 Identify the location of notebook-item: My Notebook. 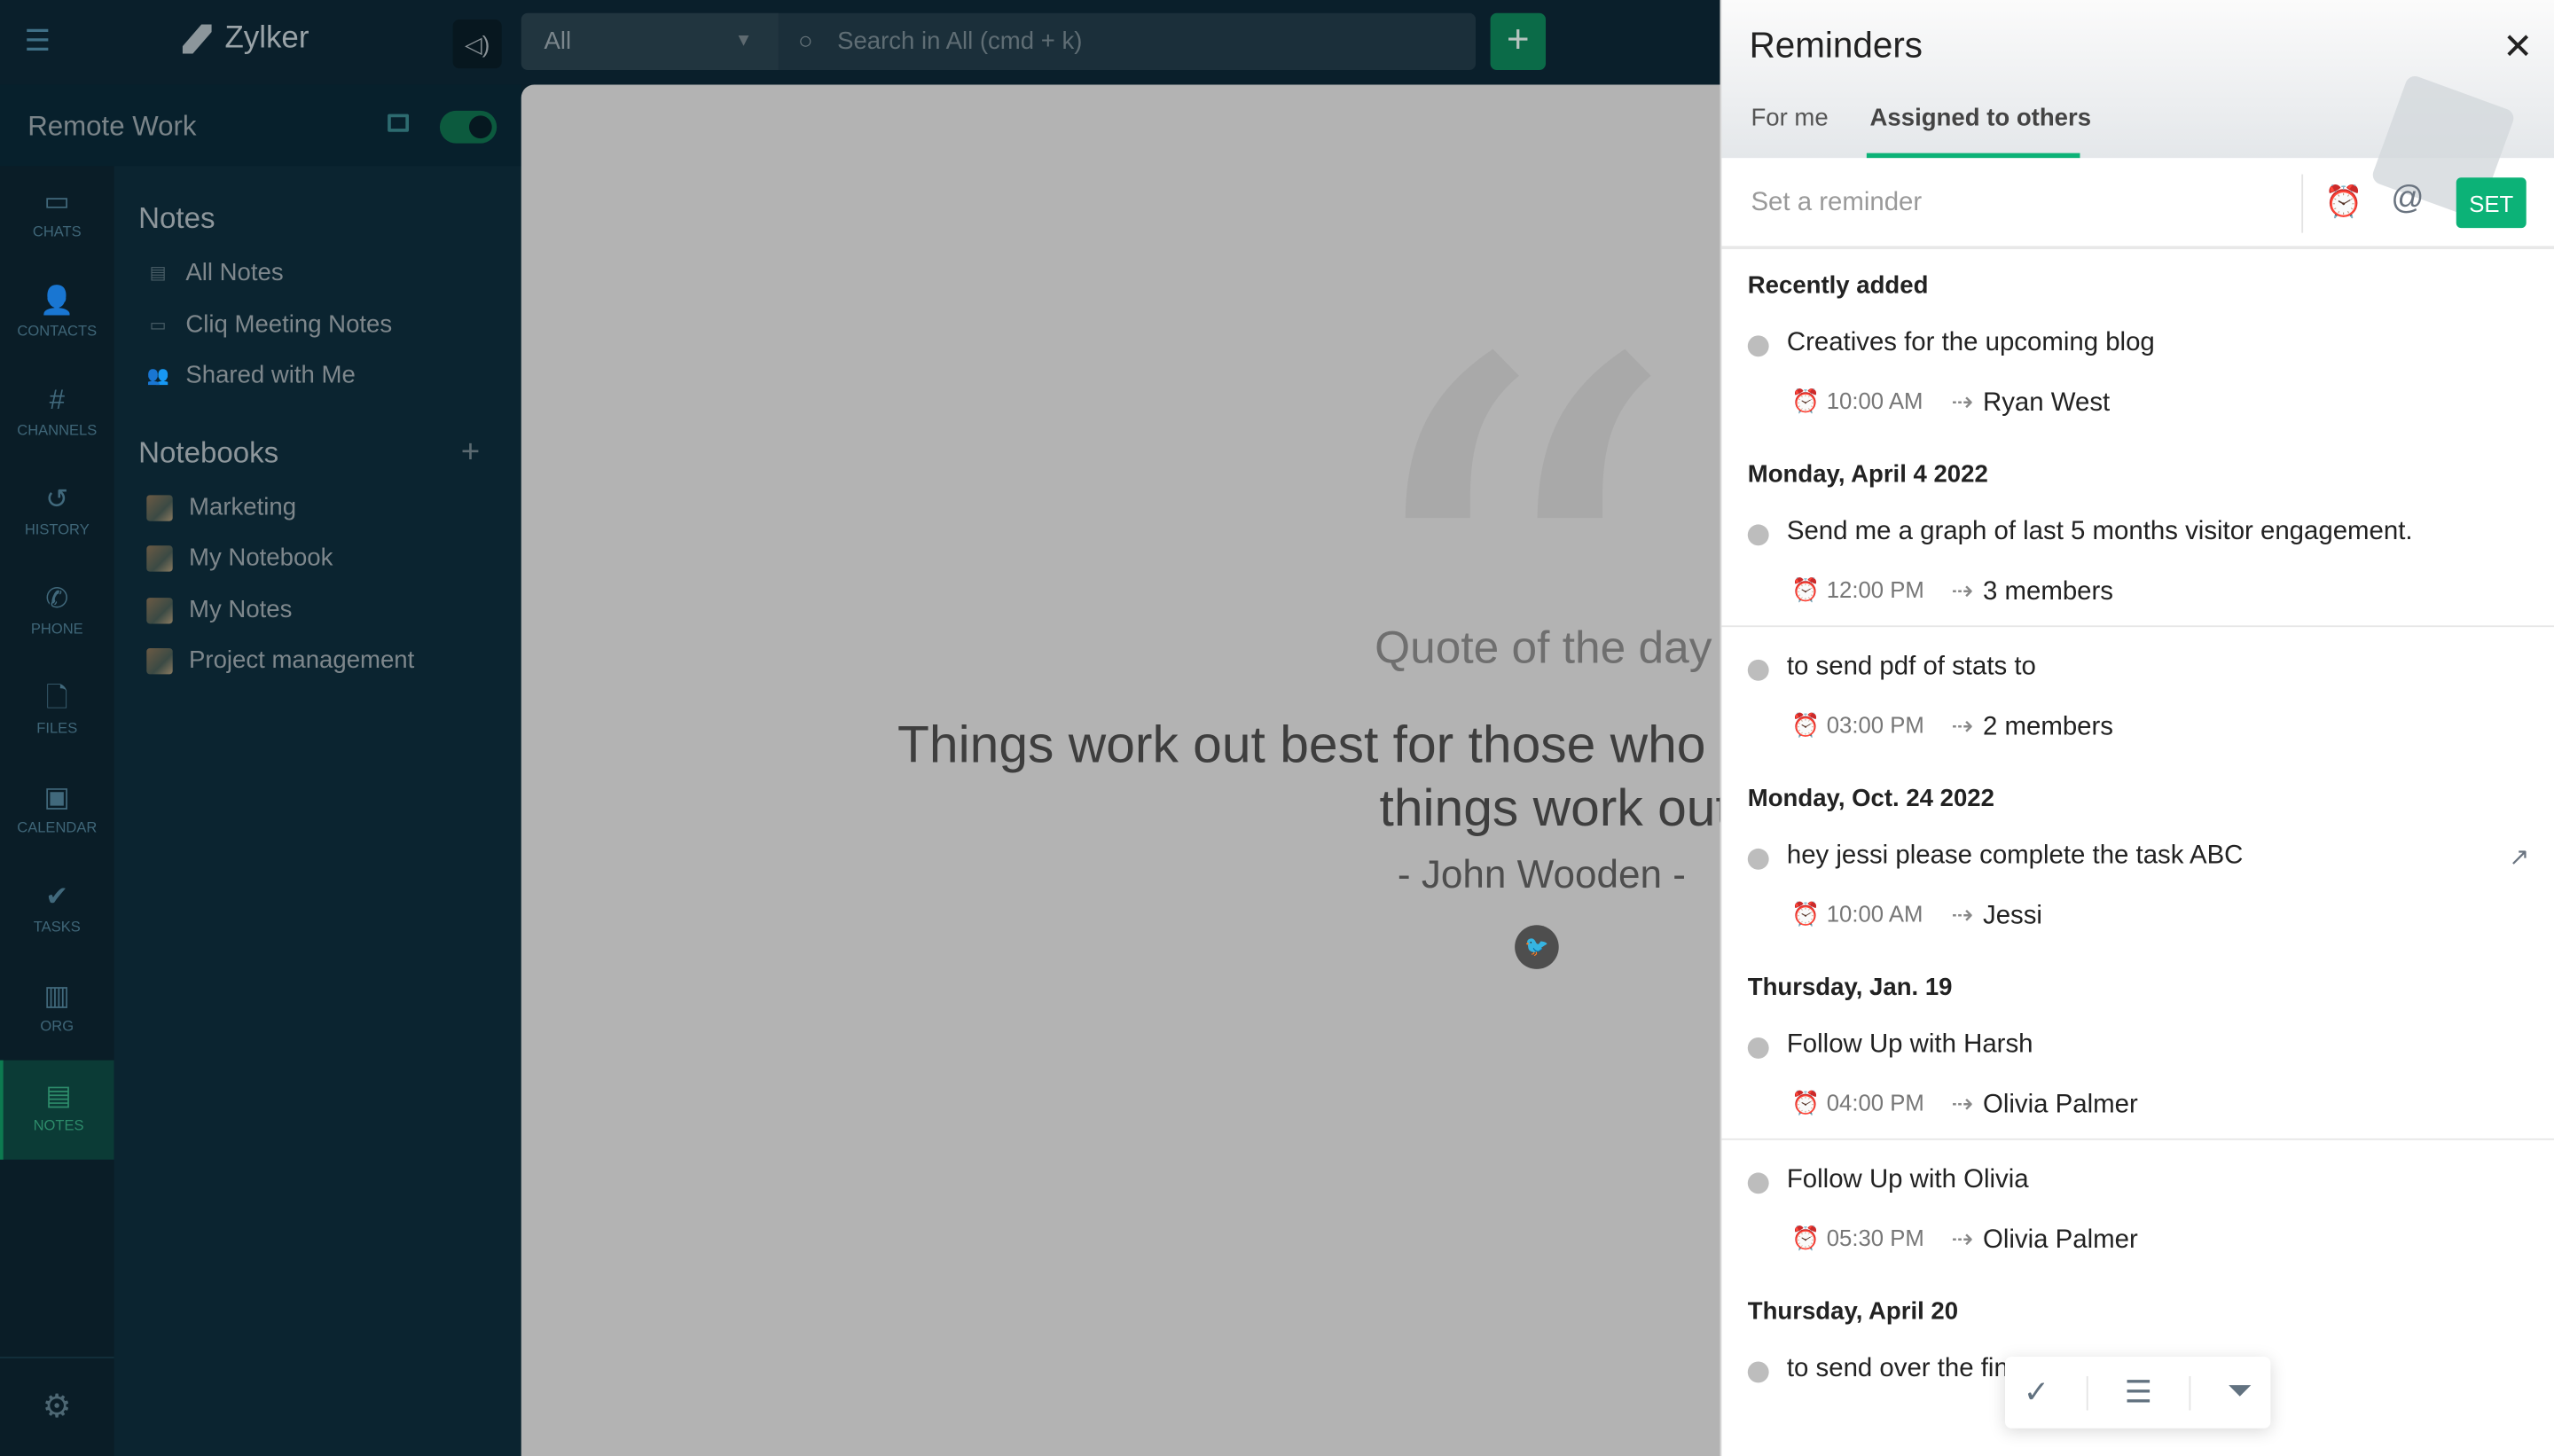
(239, 558).